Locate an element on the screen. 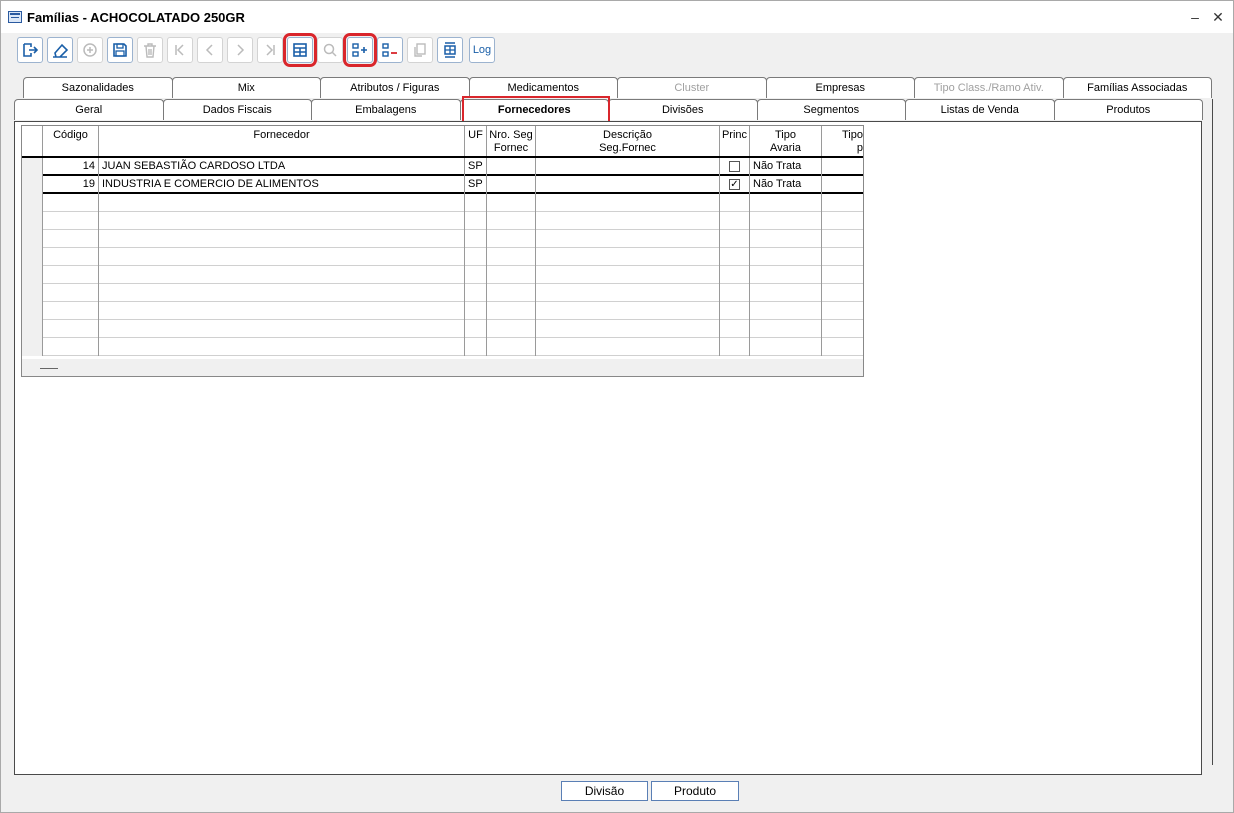 This screenshot has width=1234, height=813. tab-produtos: Produtos is located at coordinates (1128, 109).